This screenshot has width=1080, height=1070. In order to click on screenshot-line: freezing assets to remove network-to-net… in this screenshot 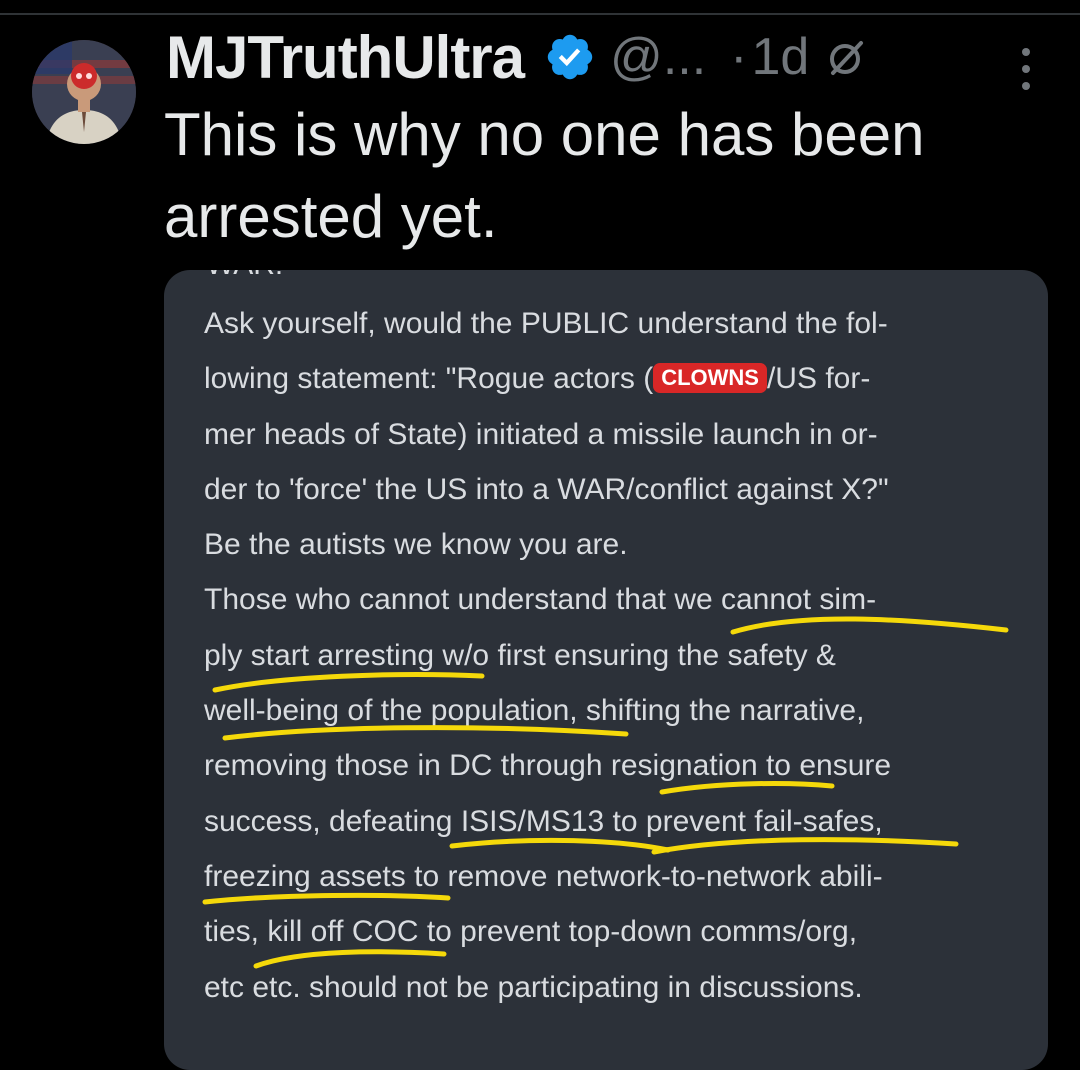, I will do `click(543, 876)`.